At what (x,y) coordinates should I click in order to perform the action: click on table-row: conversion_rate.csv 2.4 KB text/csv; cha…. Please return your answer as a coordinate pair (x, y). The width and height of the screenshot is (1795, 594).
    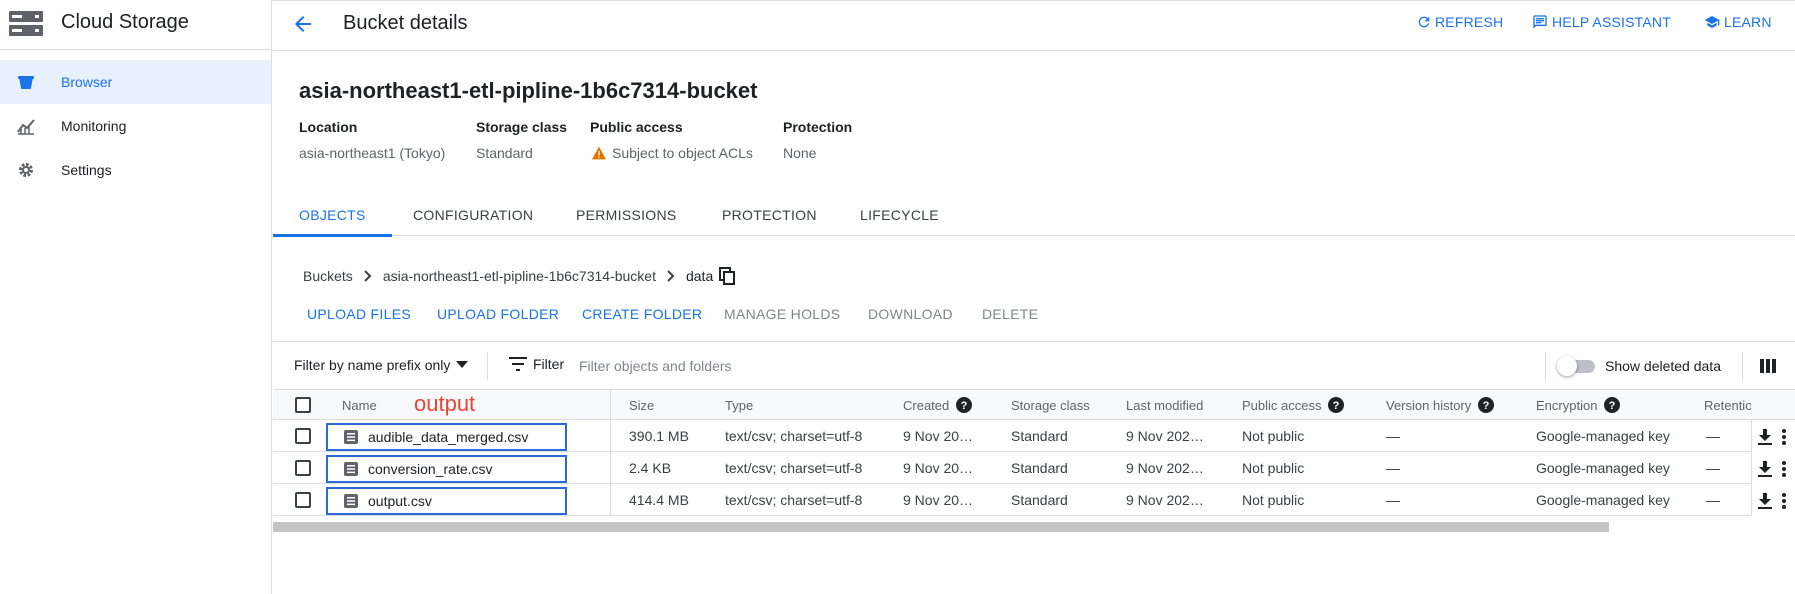
    Looking at the image, I should click on (1034, 468).